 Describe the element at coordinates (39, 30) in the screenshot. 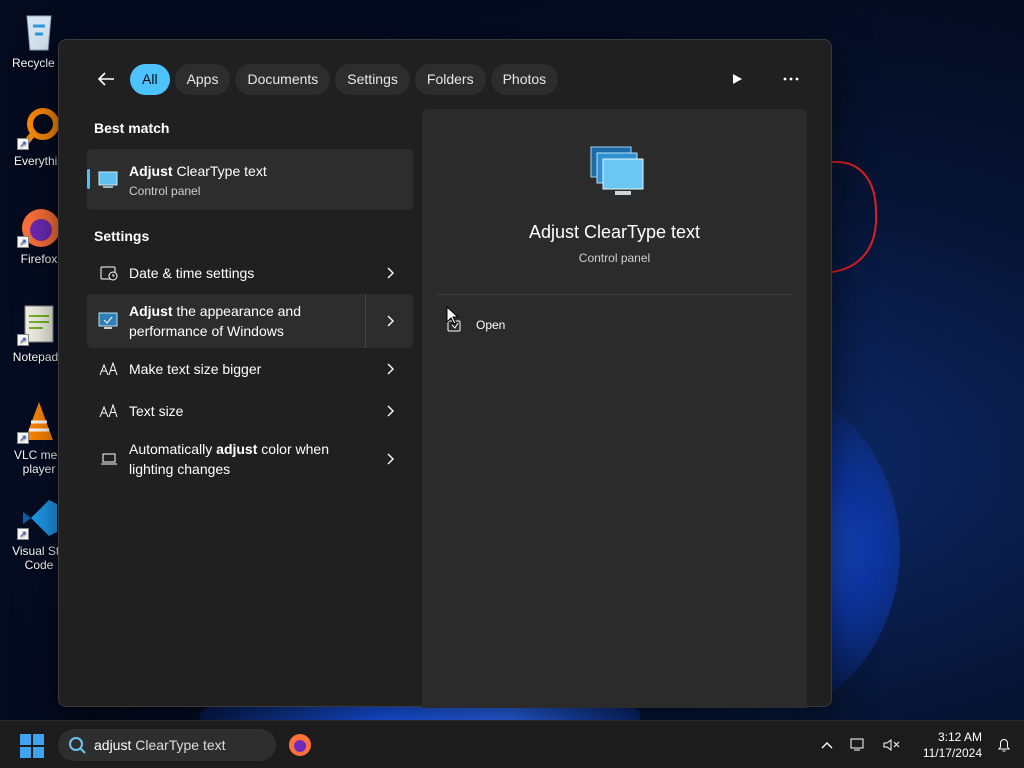

I see `recycle-bin-icon` at that location.